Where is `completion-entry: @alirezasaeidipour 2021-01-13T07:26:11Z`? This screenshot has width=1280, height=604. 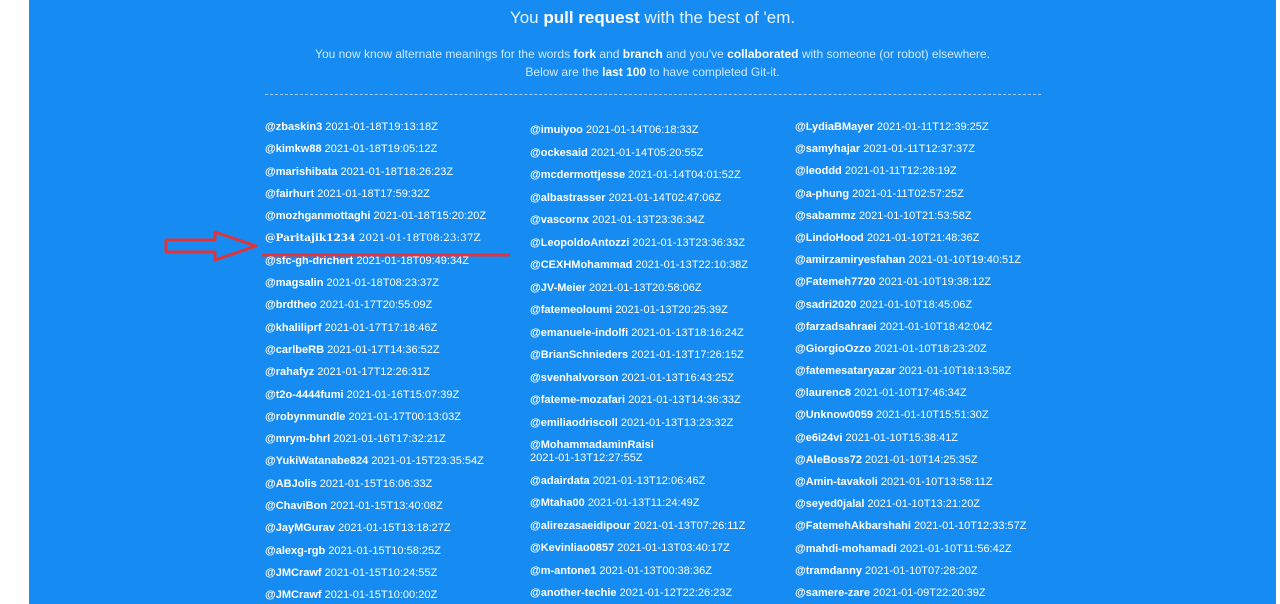 completion-entry: @alirezasaeidipour 2021-01-13T07:26:11Z is located at coordinates (655, 526).